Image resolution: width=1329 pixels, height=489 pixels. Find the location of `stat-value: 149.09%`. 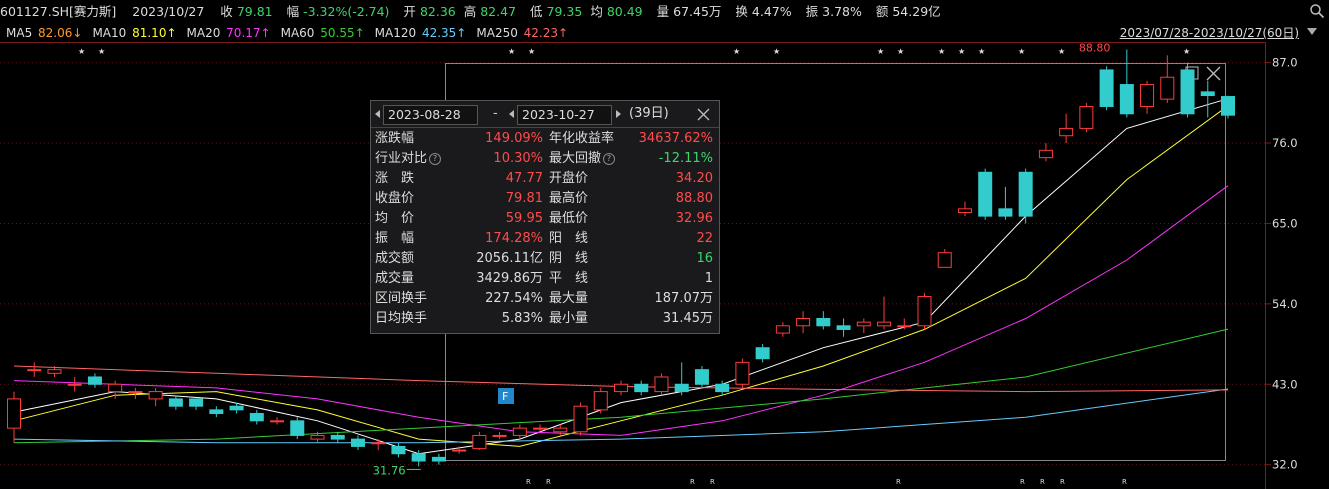

stat-value: 149.09% is located at coordinates (514, 138).